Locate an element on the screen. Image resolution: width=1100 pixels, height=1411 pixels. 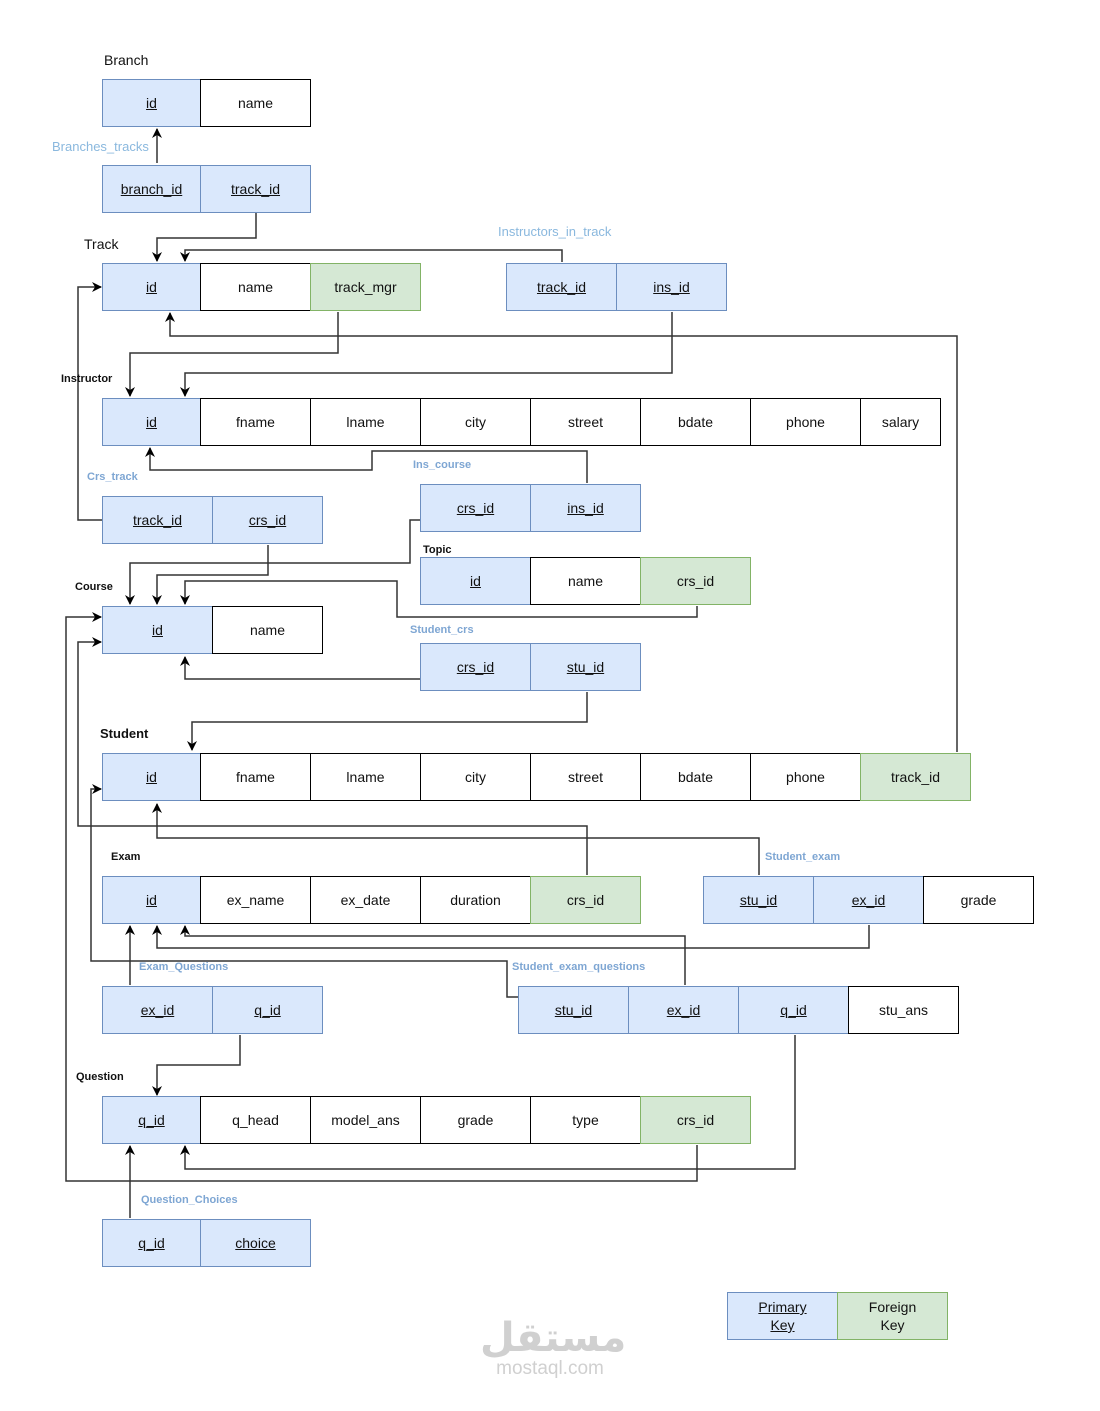
column-instructor-salary: salary is located at coordinates (900, 422).